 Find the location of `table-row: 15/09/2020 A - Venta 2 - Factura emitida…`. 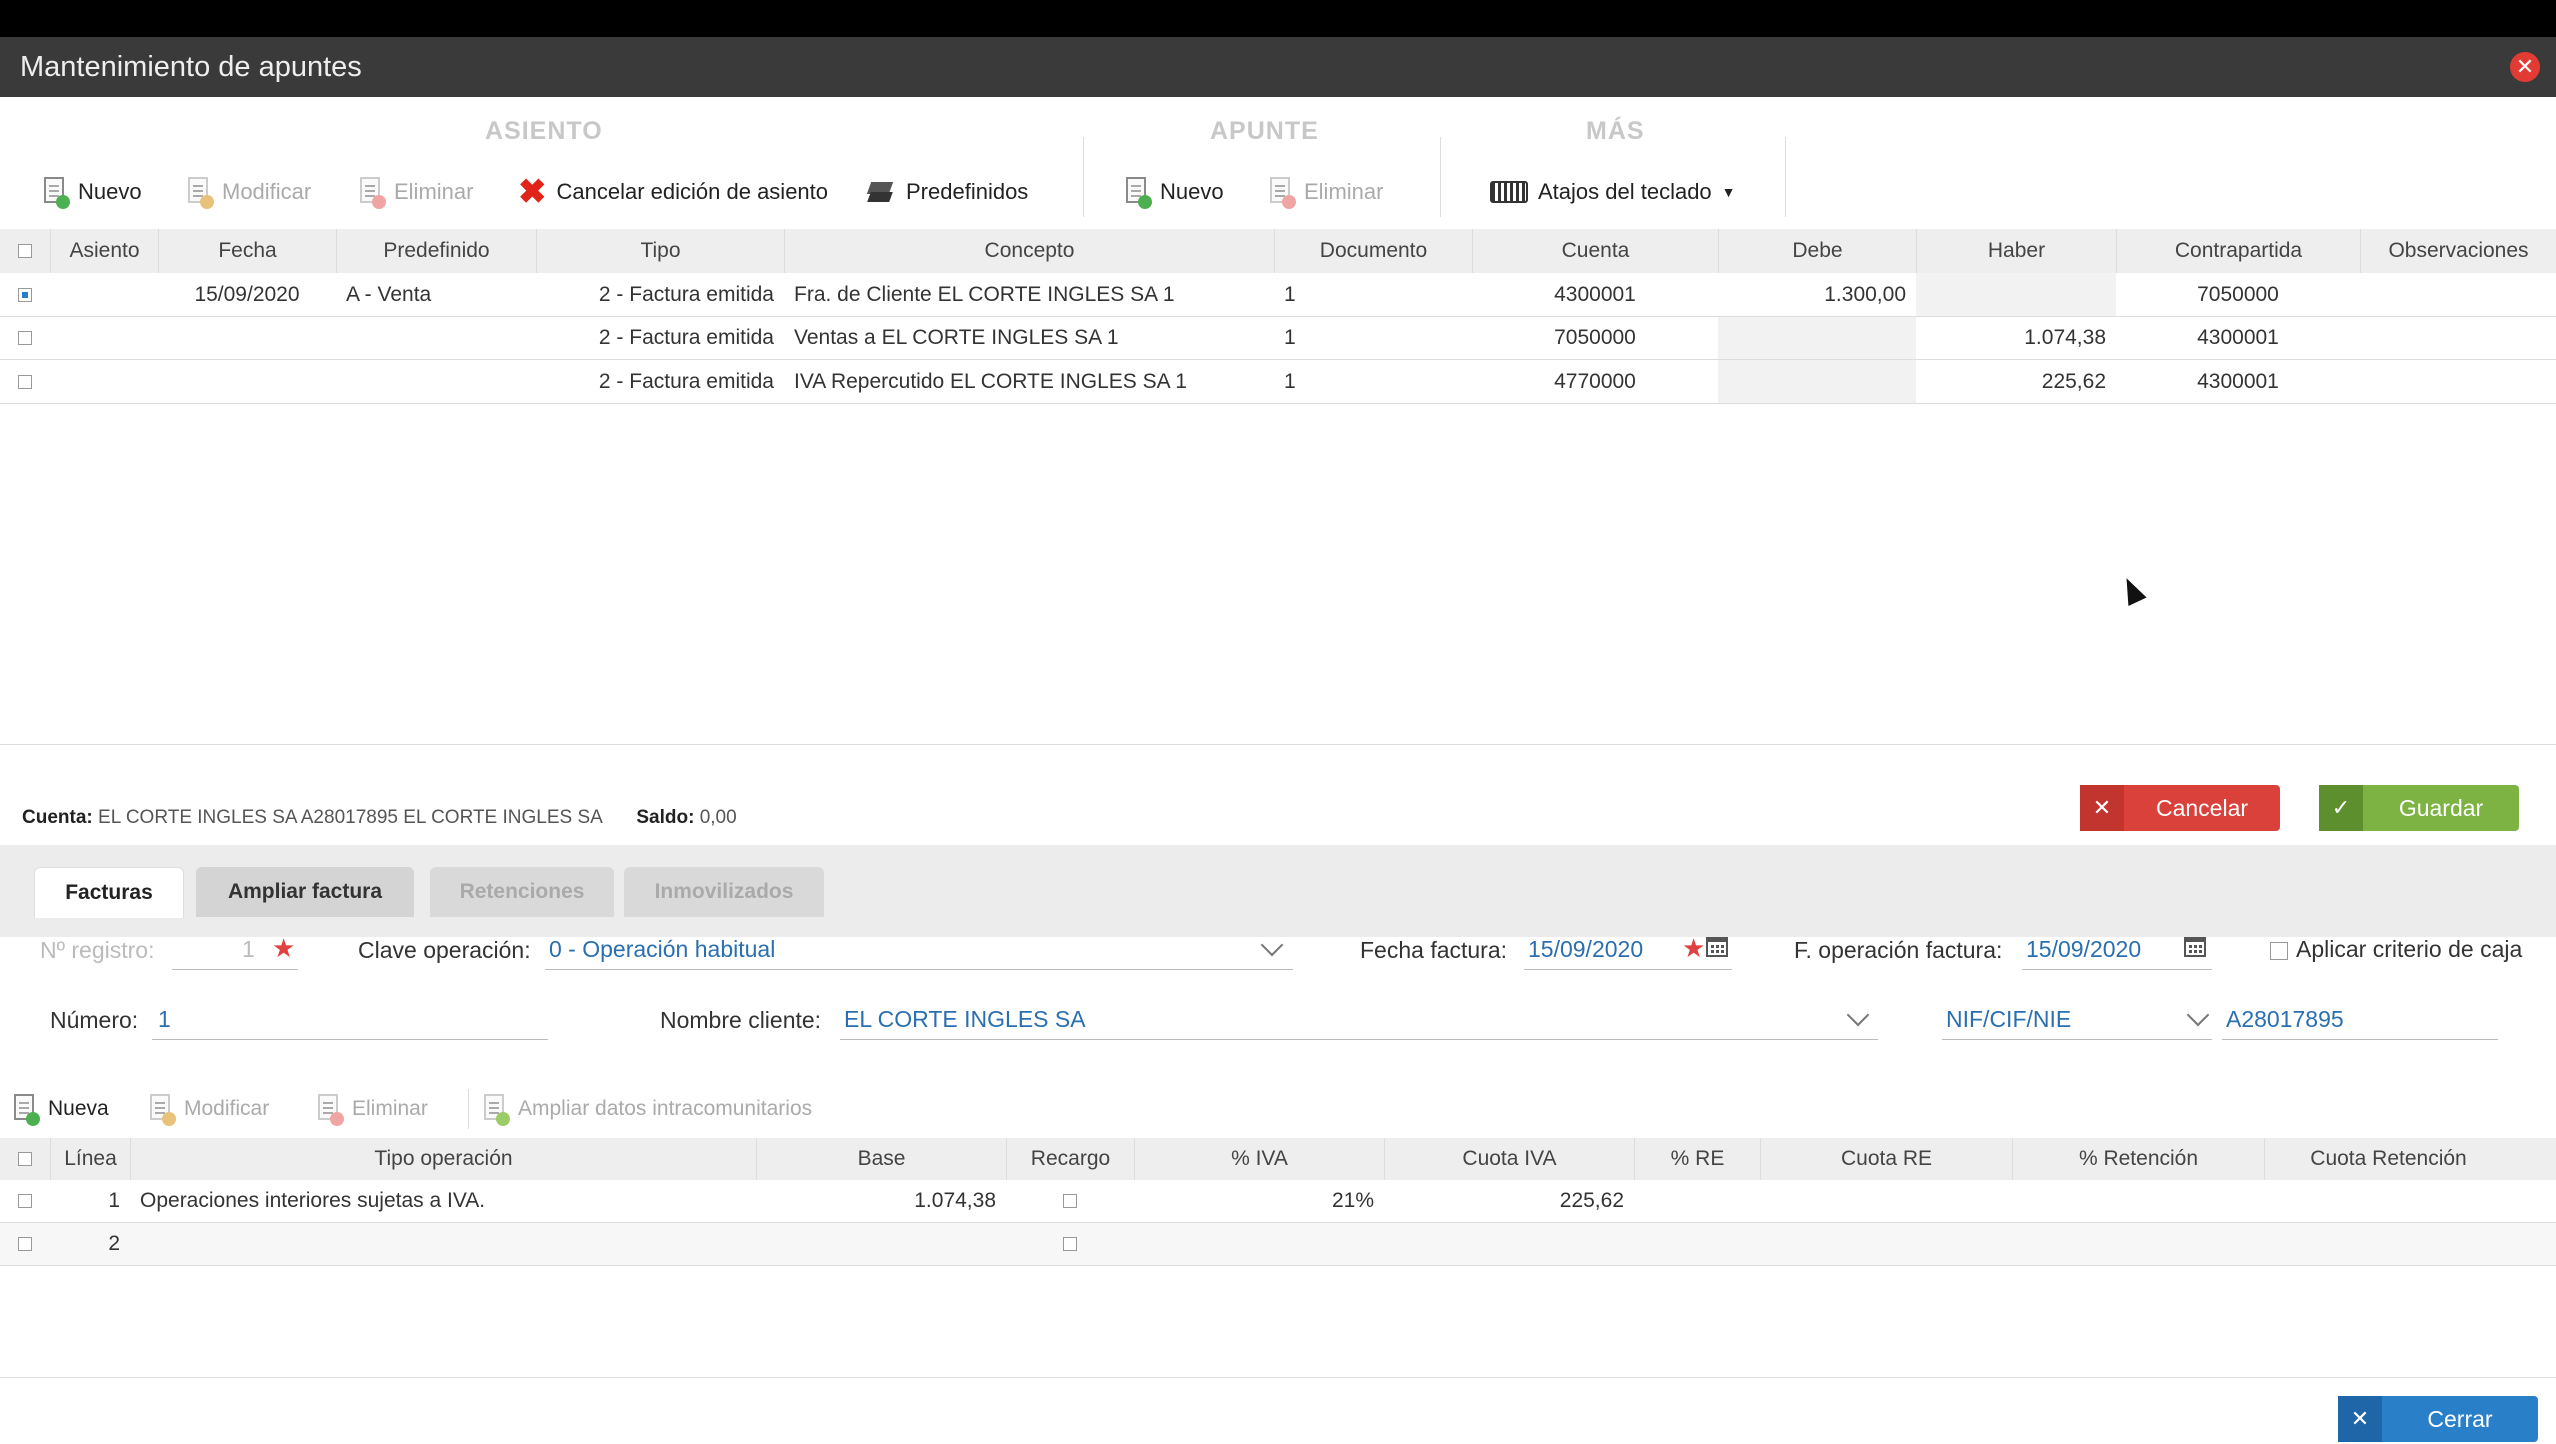

table-row: 15/09/2020 A - Venta 2 - Factura emitida… is located at coordinates (1278, 294).